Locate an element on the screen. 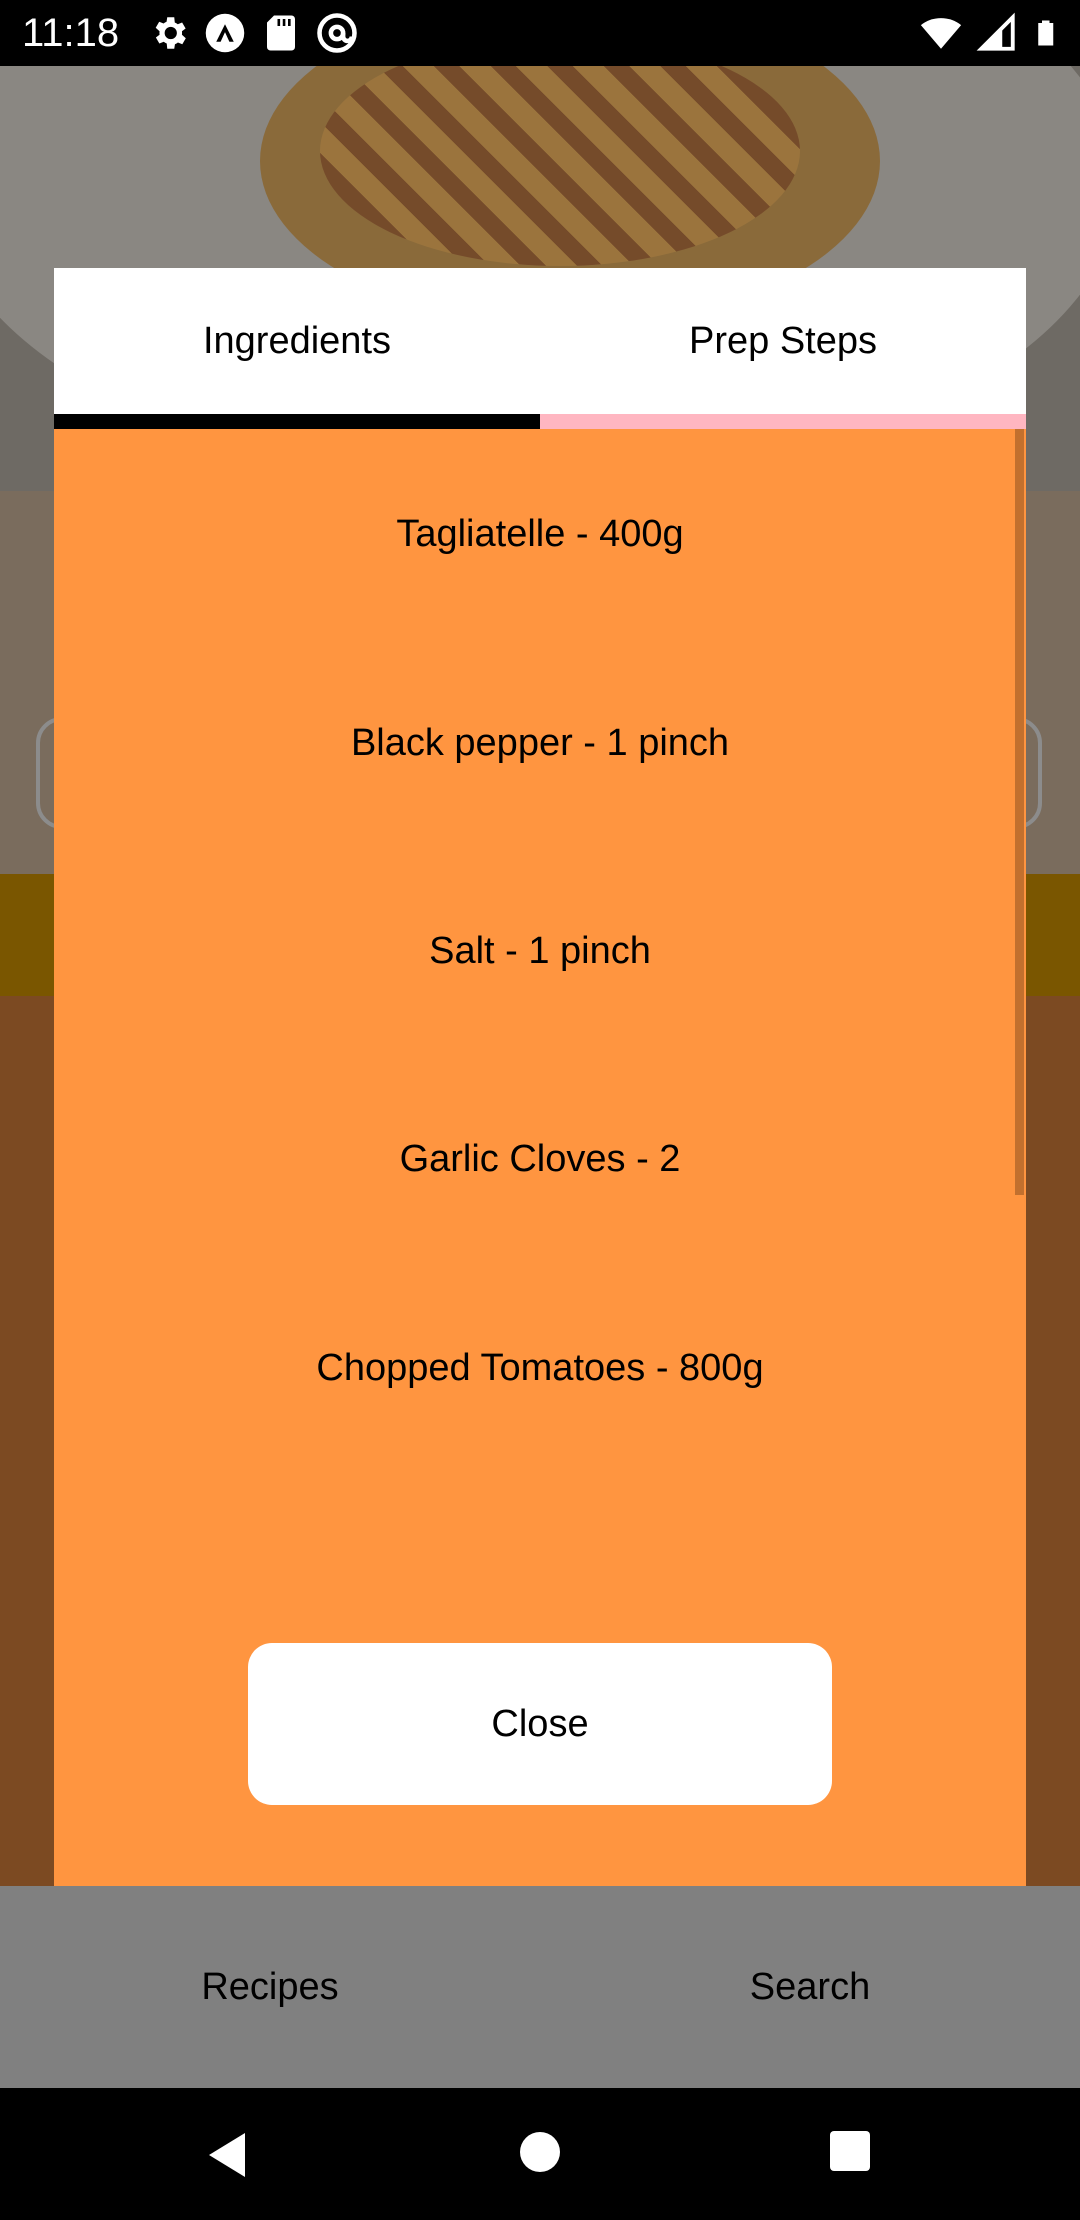 This screenshot has width=1080, height=2220. modal-tab-bar: Ingredients Prep Steps is located at coordinates (540, 341).